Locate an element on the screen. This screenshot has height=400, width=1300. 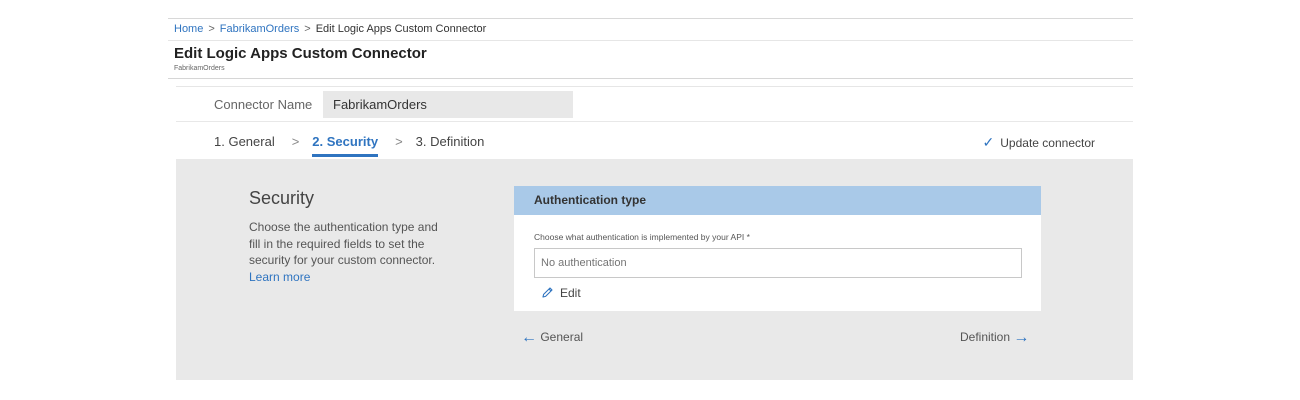
previous-step-button: ← General is located at coordinates (552, 338).